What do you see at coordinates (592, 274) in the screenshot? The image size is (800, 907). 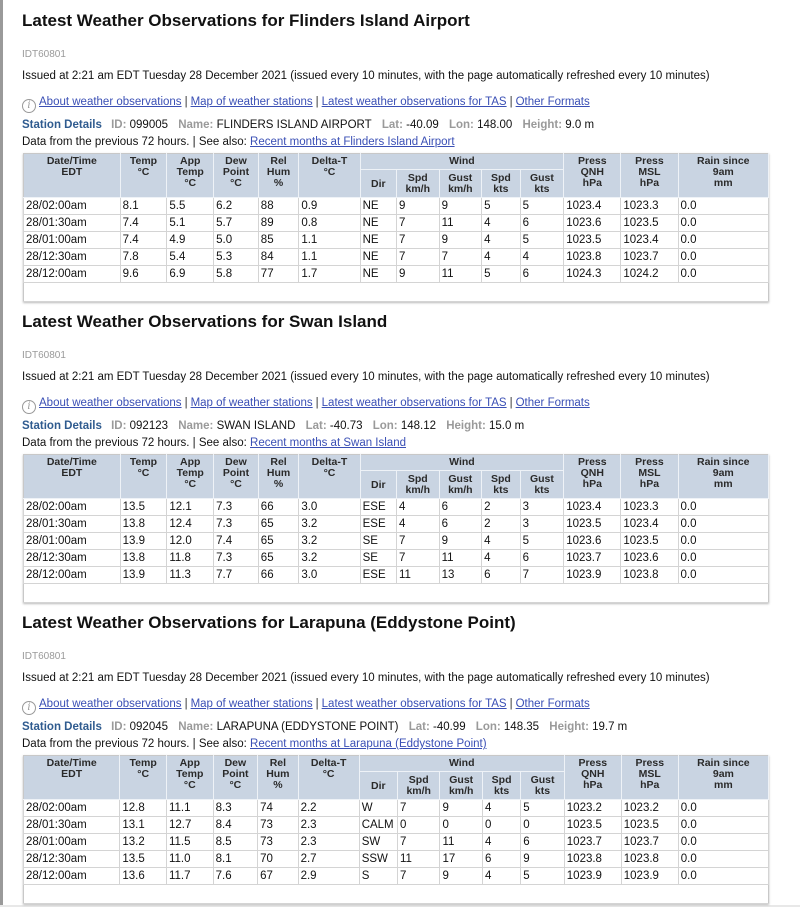 I see `cell-press-qnh: 1024.3` at bounding box center [592, 274].